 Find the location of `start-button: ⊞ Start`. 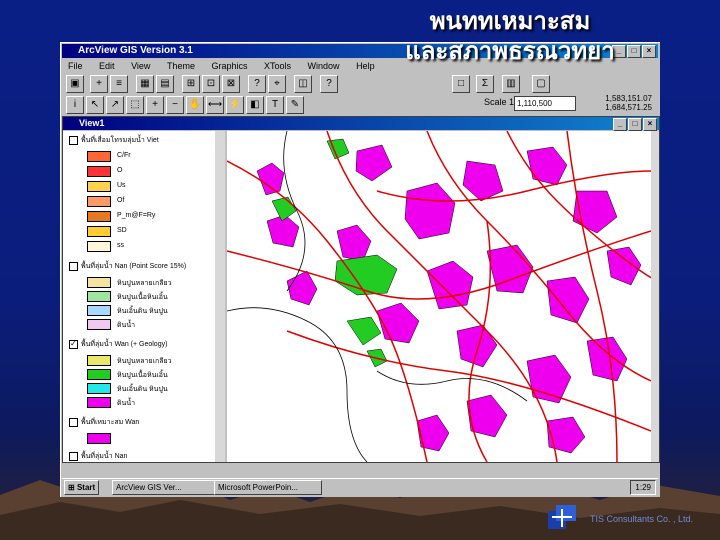

start-button: ⊞ Start is located at coordinates (82, 487).